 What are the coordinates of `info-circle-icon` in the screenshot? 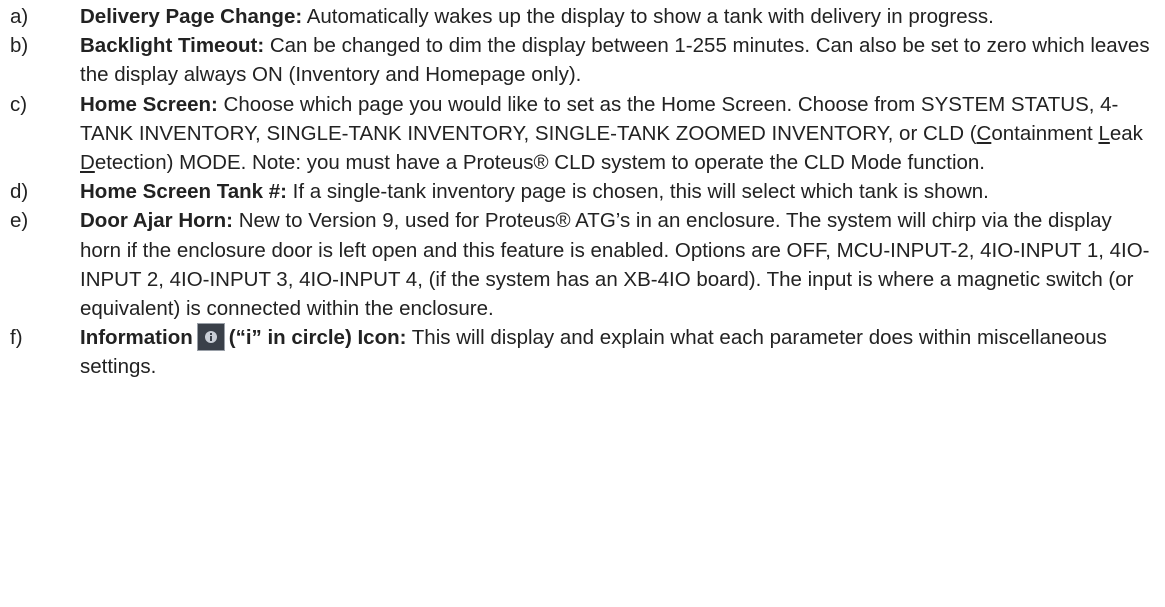 It's located at (210, 336).